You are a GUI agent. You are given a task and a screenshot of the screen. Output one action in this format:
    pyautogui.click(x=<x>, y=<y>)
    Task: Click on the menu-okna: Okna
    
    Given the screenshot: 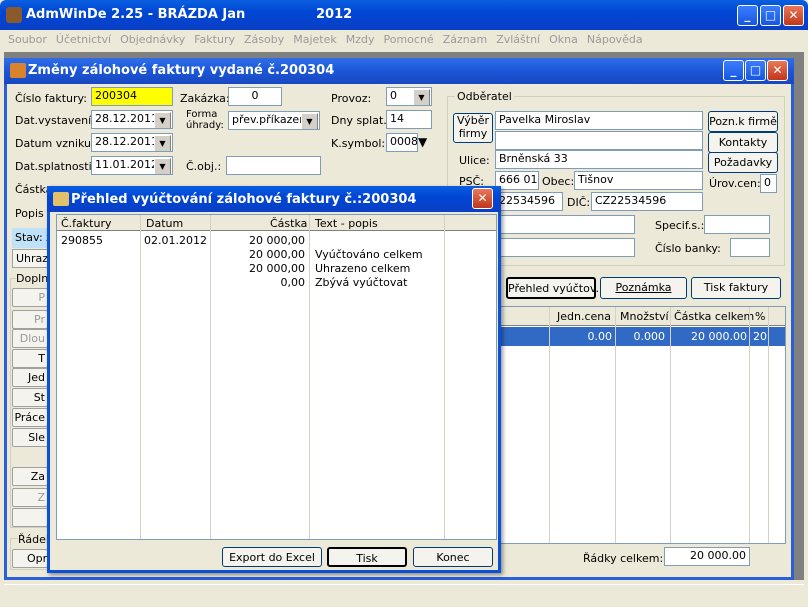 What is the action you would take?
    pyautogui.click(x=563, y=39)
    